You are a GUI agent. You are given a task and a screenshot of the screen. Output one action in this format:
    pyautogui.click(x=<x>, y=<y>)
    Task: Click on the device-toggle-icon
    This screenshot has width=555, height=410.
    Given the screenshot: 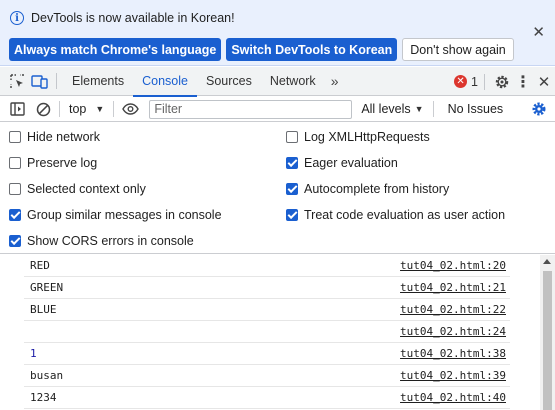 What is the action you would take?
    pyautogui.click(x=39, y=81)
    